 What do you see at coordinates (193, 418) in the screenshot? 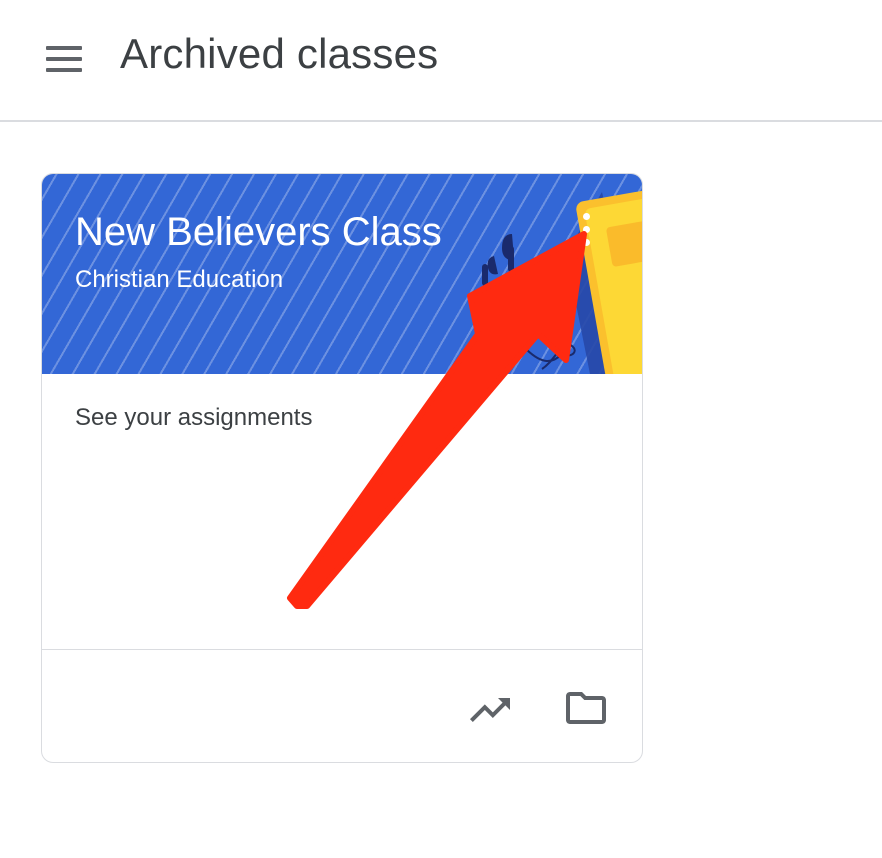
I see `see-assignments-link: See your assignments` at bounding box center [193, 418].